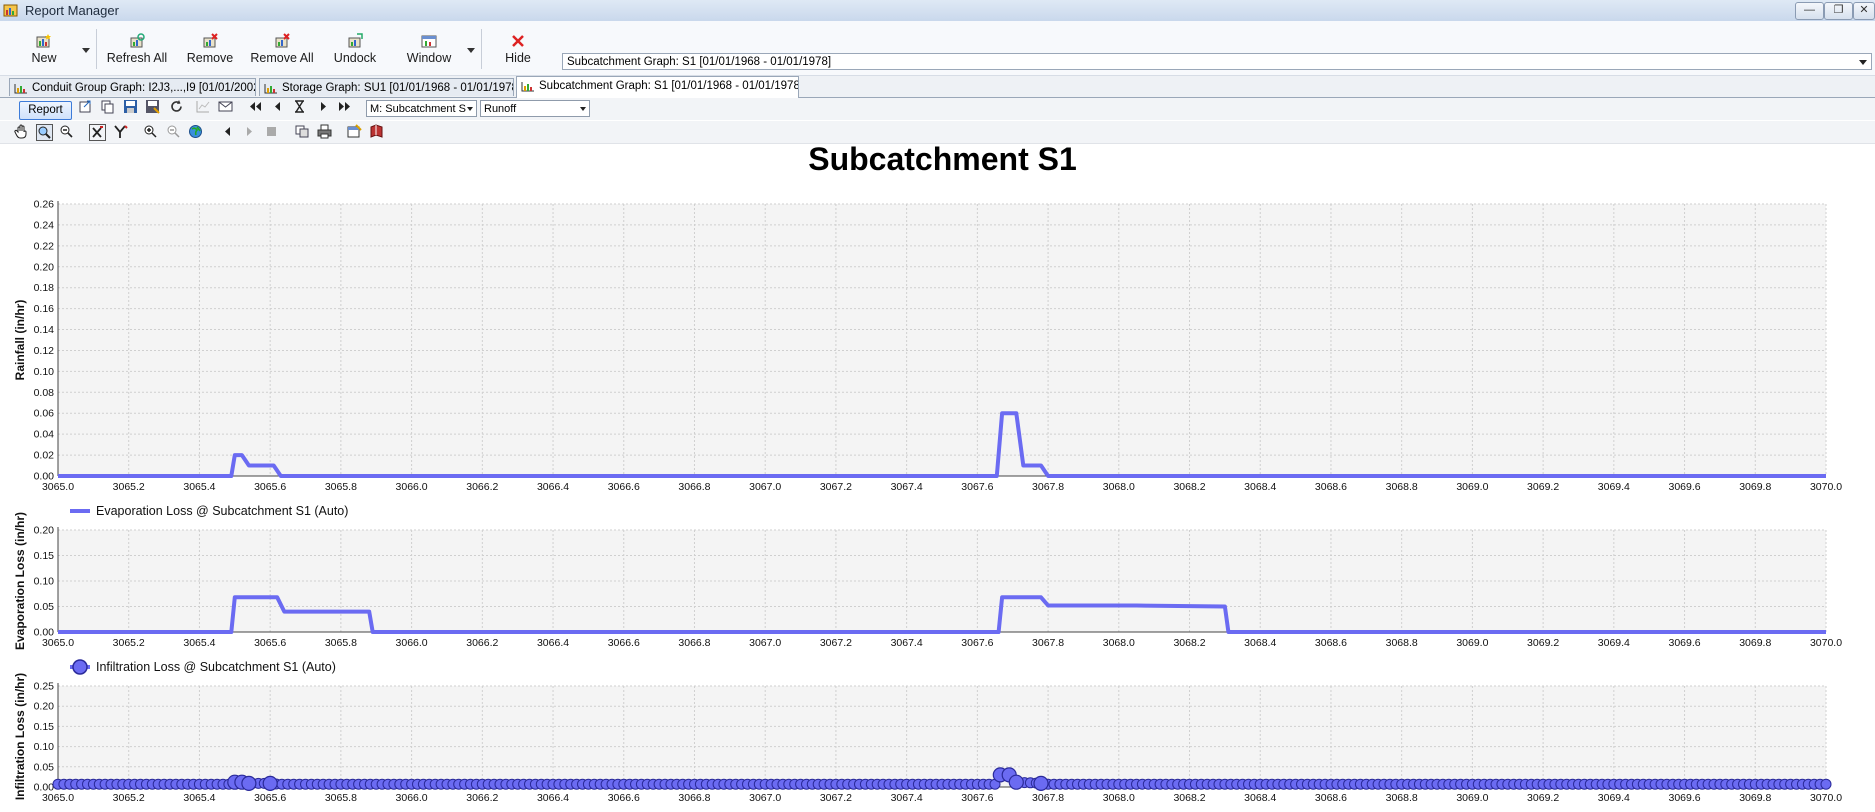  Describe the element at coordinates (210, 40) in the screenshot. I see `remove-icon` at that location.